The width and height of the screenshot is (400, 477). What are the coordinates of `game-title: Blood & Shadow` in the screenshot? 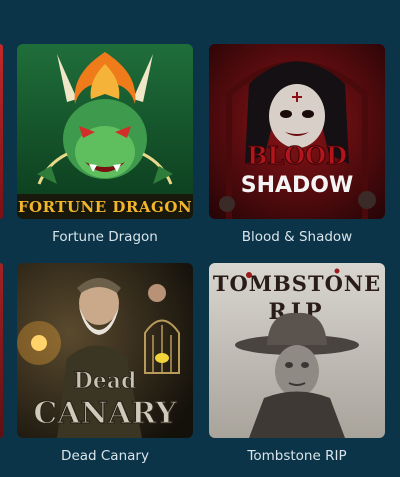 It's located at (297, 237).